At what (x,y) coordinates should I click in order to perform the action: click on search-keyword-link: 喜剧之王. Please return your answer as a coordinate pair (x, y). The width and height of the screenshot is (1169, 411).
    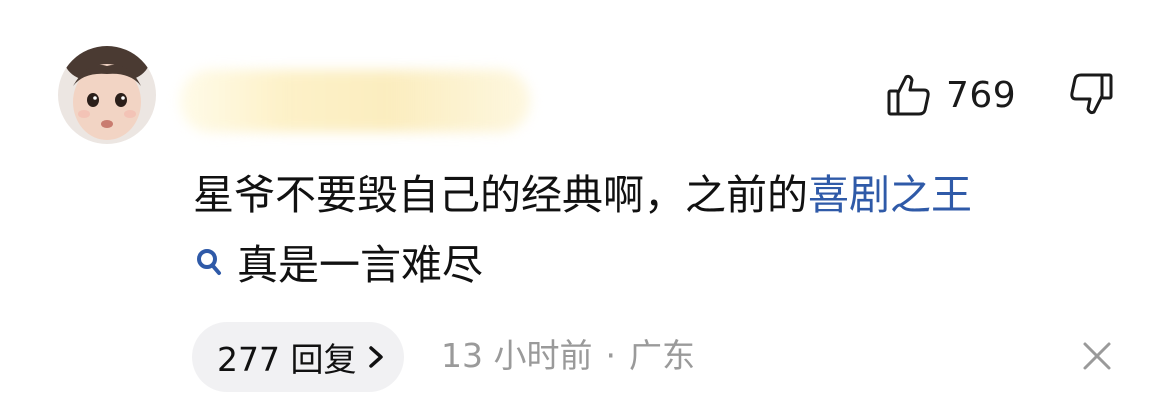
    Looking at the image, I should click on (890, 195).